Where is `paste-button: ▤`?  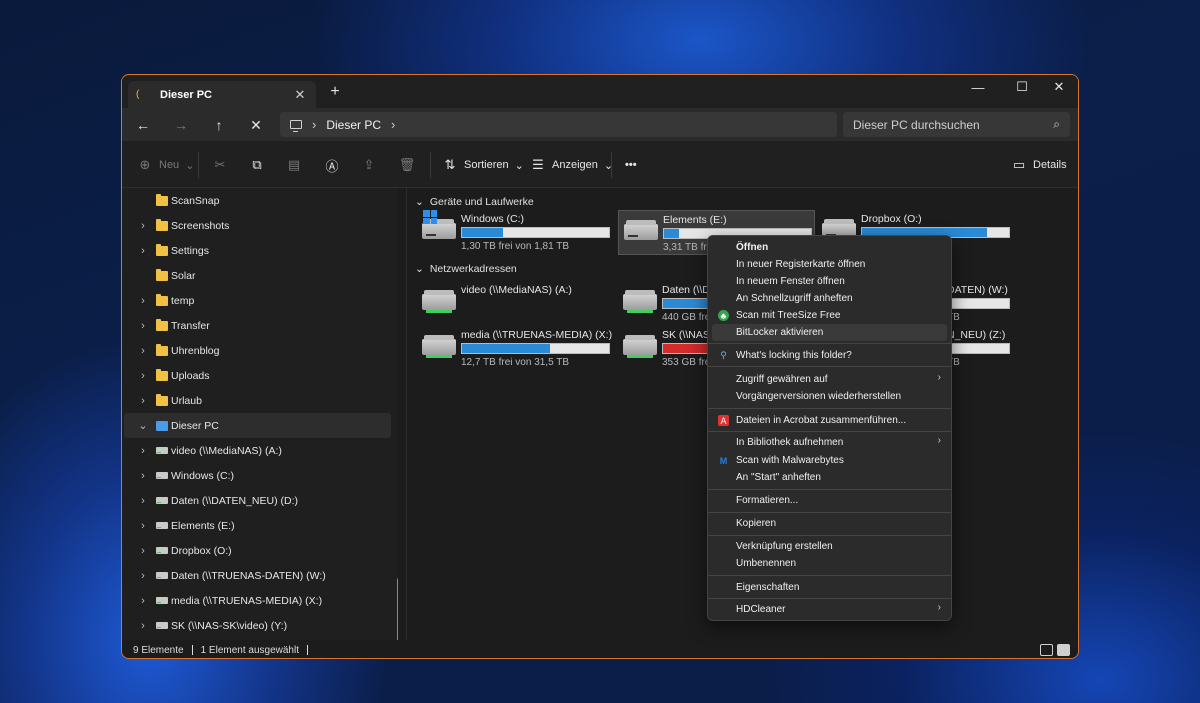 paste-button: ▤ is located at coordinates (294, 165).